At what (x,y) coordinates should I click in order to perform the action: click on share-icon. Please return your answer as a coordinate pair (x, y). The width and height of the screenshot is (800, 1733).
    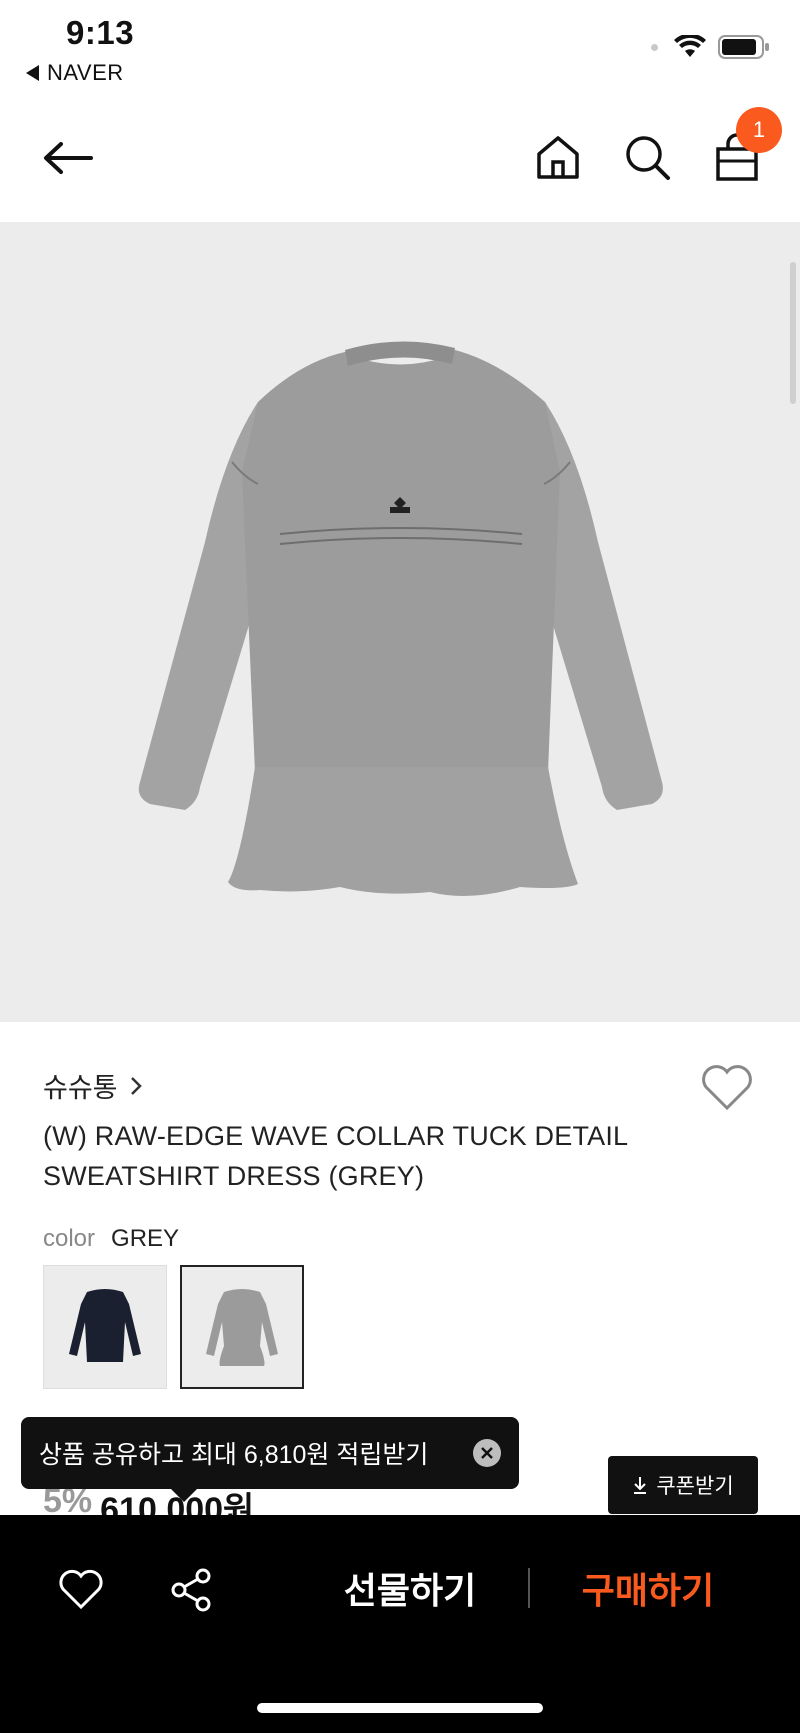
    Looking at the image, I should click on (191, 1590).